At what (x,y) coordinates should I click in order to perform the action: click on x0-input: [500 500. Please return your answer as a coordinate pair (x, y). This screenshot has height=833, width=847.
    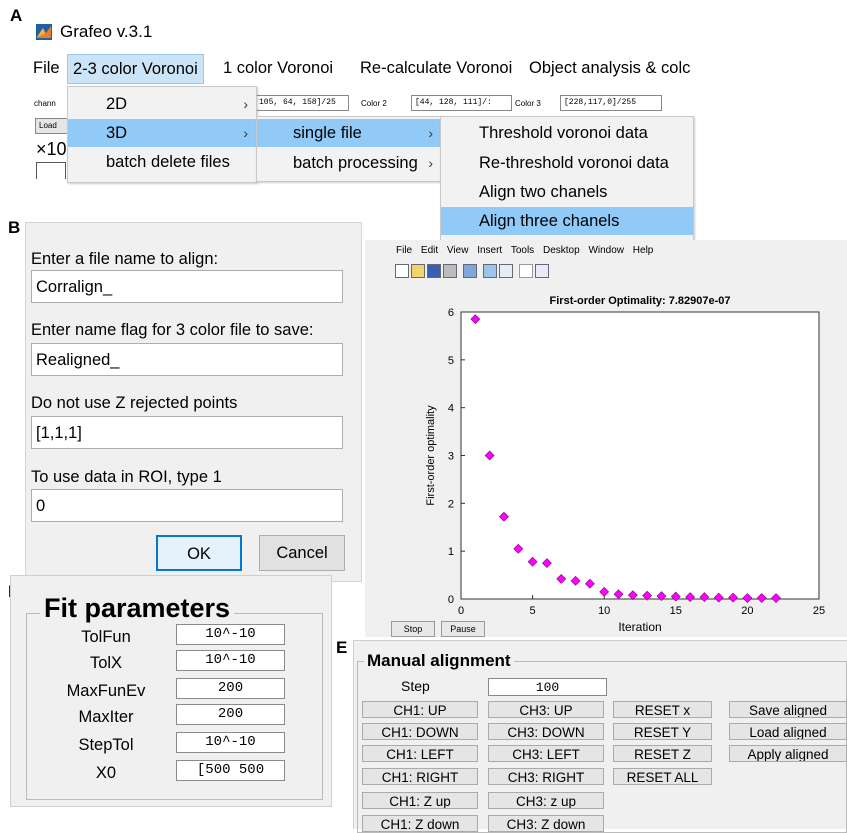
    Looking at the image, I should click on (230, 770).